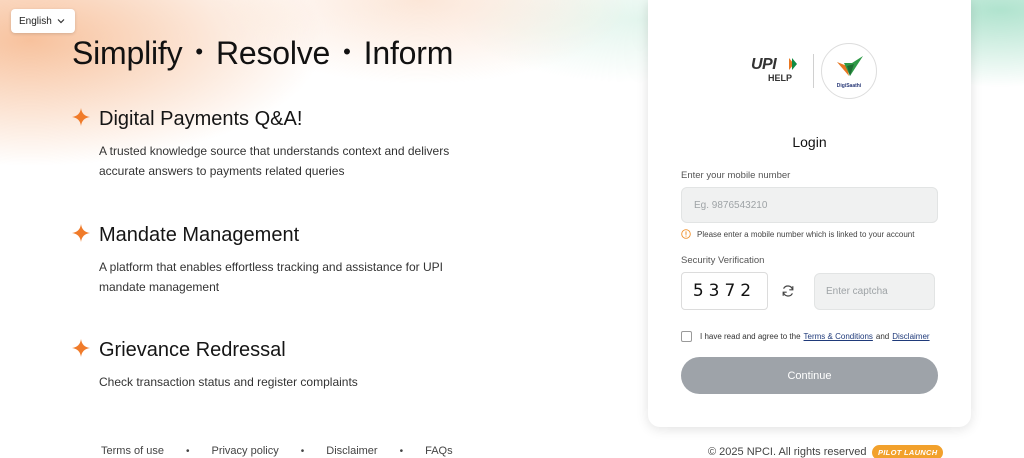 The height and width of the screenshot is (458, 1024). I want to click on feature-title: Digital Payments Q&A!, so click(201, 119).